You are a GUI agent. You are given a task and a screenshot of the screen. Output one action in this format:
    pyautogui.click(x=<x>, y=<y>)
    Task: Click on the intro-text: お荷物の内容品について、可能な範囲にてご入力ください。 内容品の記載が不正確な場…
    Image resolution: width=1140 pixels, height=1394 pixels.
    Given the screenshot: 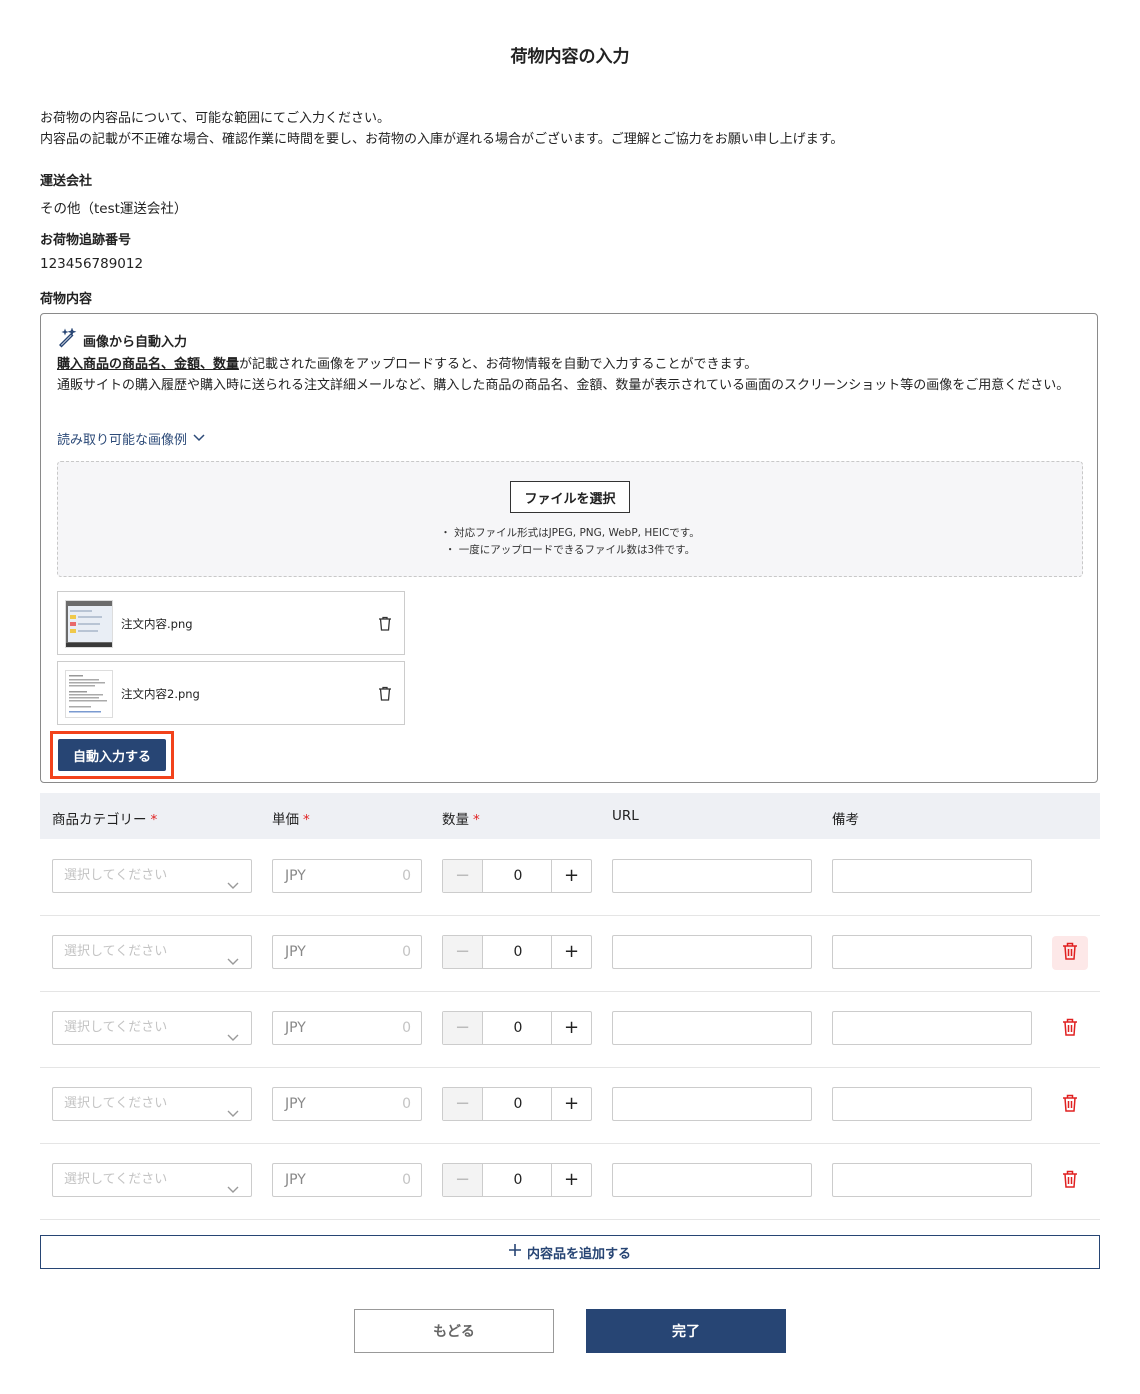 What is the action you would take?
    pyautogui.click(x=441, y=129)
    